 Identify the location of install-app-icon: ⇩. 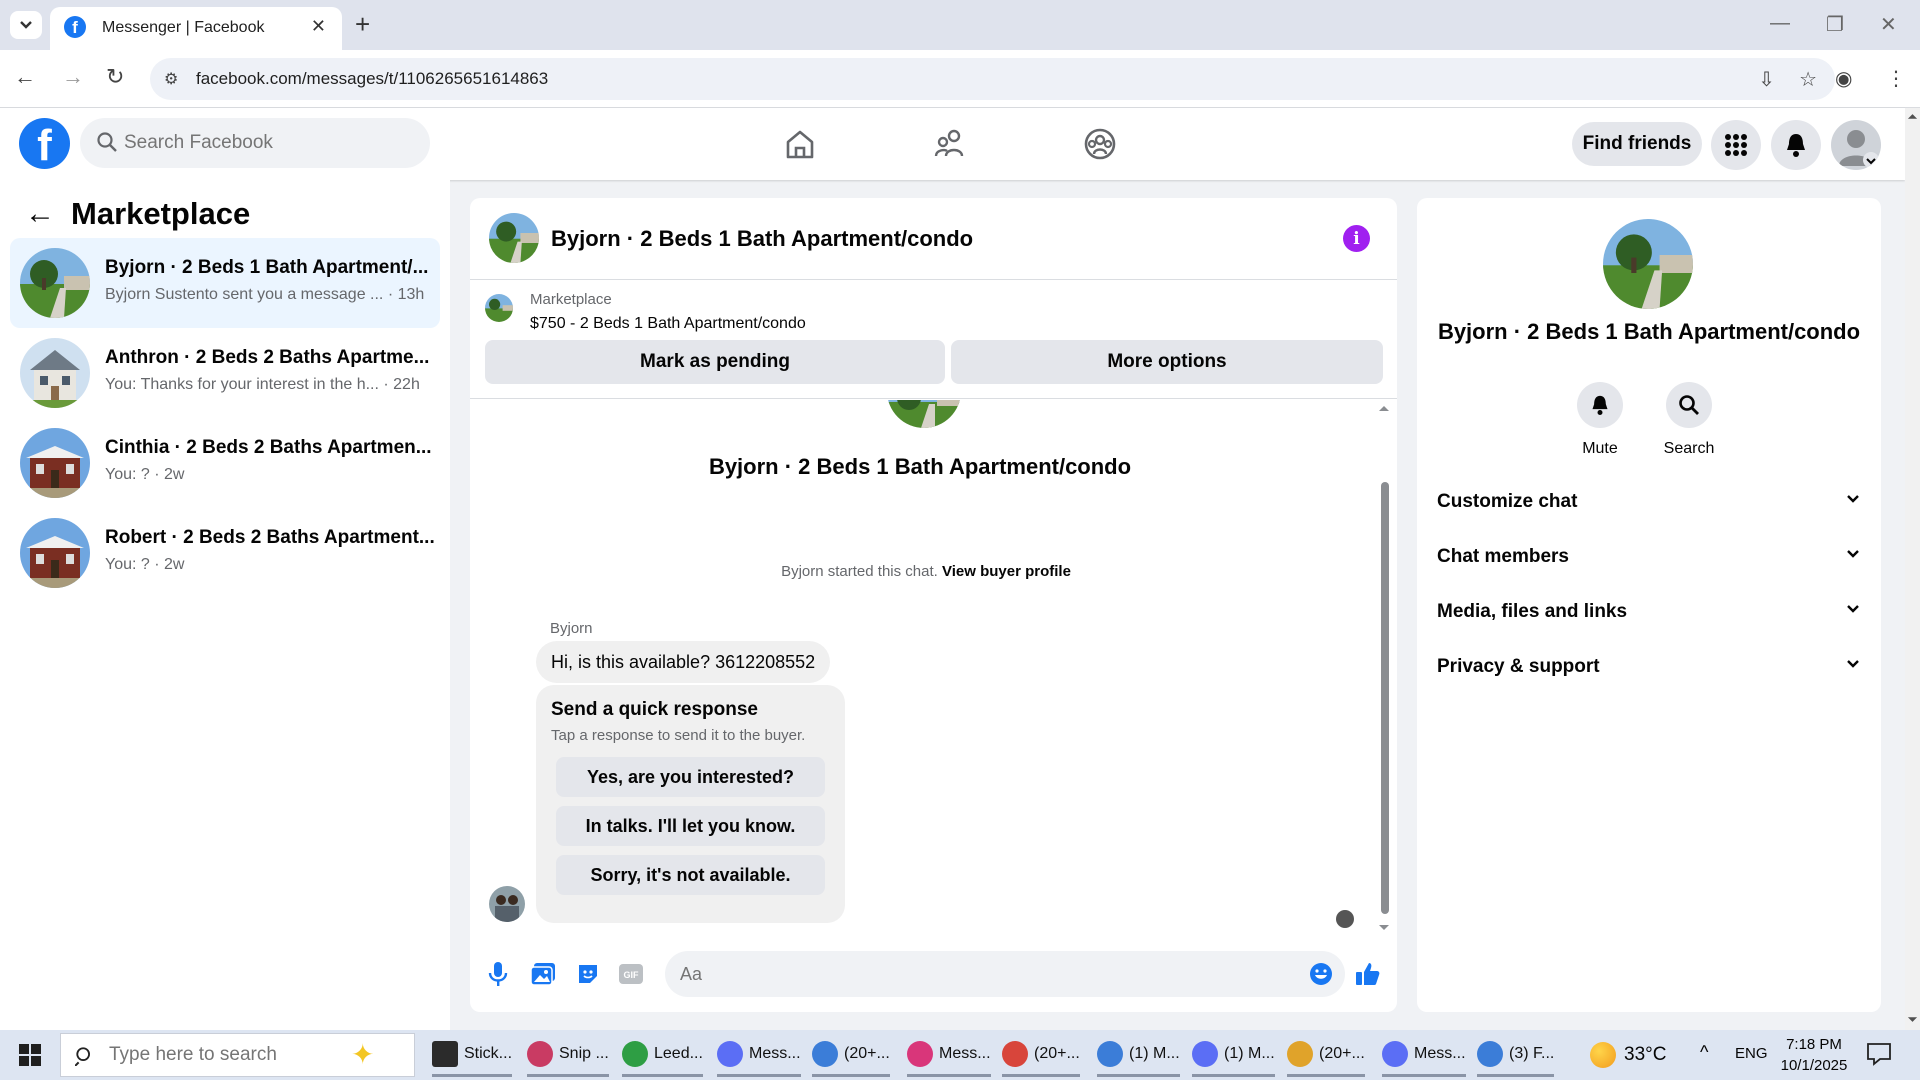
(1766, 79).